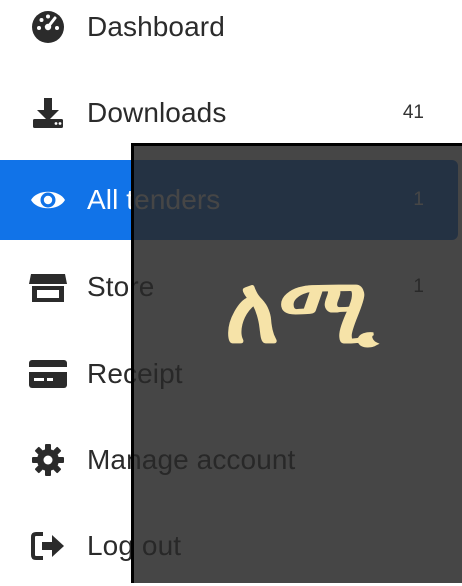  I want to click on overlay-text: ለሚ, so click(301, 310).